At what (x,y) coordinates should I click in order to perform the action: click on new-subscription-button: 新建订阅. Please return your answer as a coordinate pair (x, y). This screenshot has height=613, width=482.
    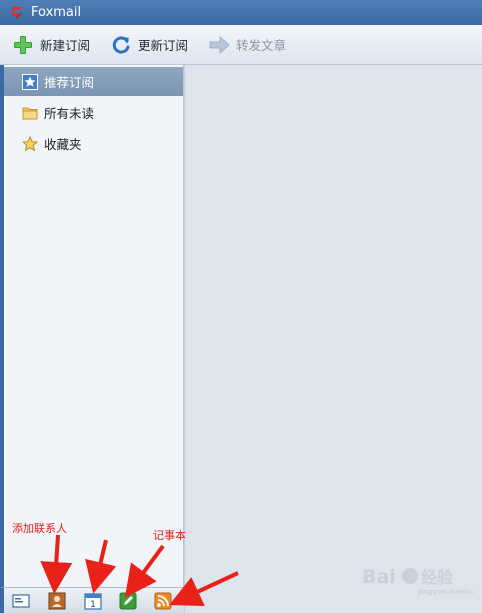
    Looking at the image, I should click on (51, 45).